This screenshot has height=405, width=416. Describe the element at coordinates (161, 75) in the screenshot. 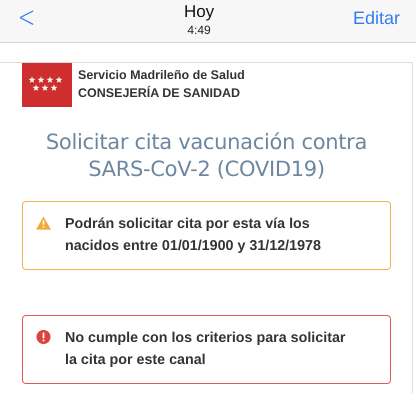

I see `organization-name: Servicio Madrileño de Salud` at that location.